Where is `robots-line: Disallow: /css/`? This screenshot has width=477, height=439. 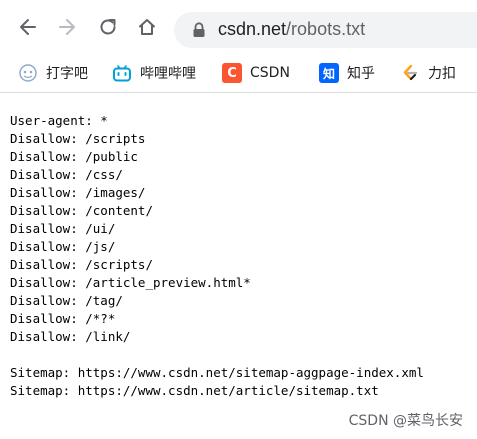 robots-line: Disallow: /css/ is located at coordinates (66, 174).